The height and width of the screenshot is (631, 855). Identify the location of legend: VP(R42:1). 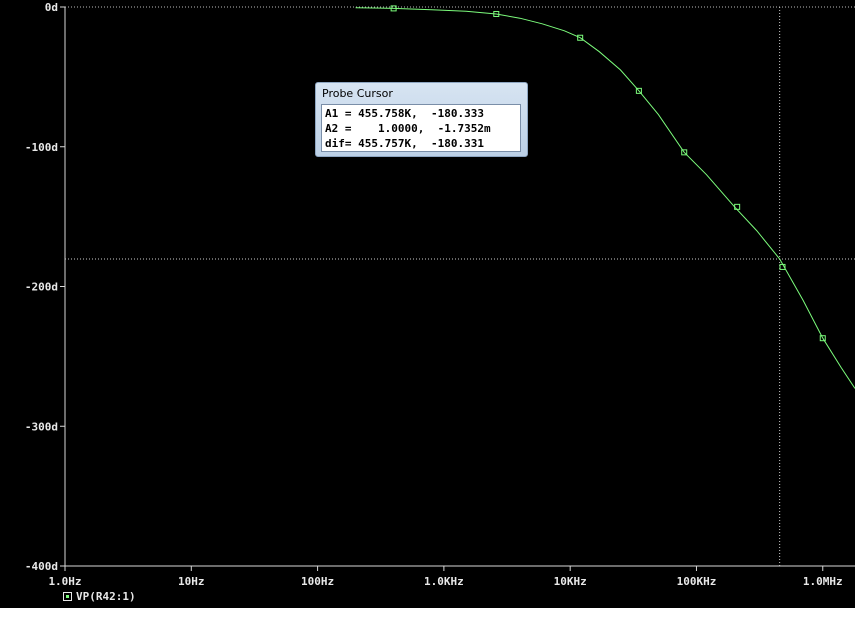
(99, 596).